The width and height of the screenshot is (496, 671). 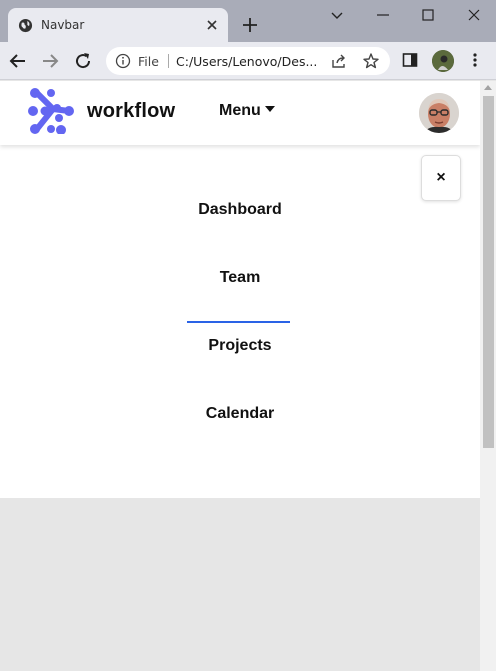 I want to click on menu-item-label: Projects, so click(x=240, y=345).